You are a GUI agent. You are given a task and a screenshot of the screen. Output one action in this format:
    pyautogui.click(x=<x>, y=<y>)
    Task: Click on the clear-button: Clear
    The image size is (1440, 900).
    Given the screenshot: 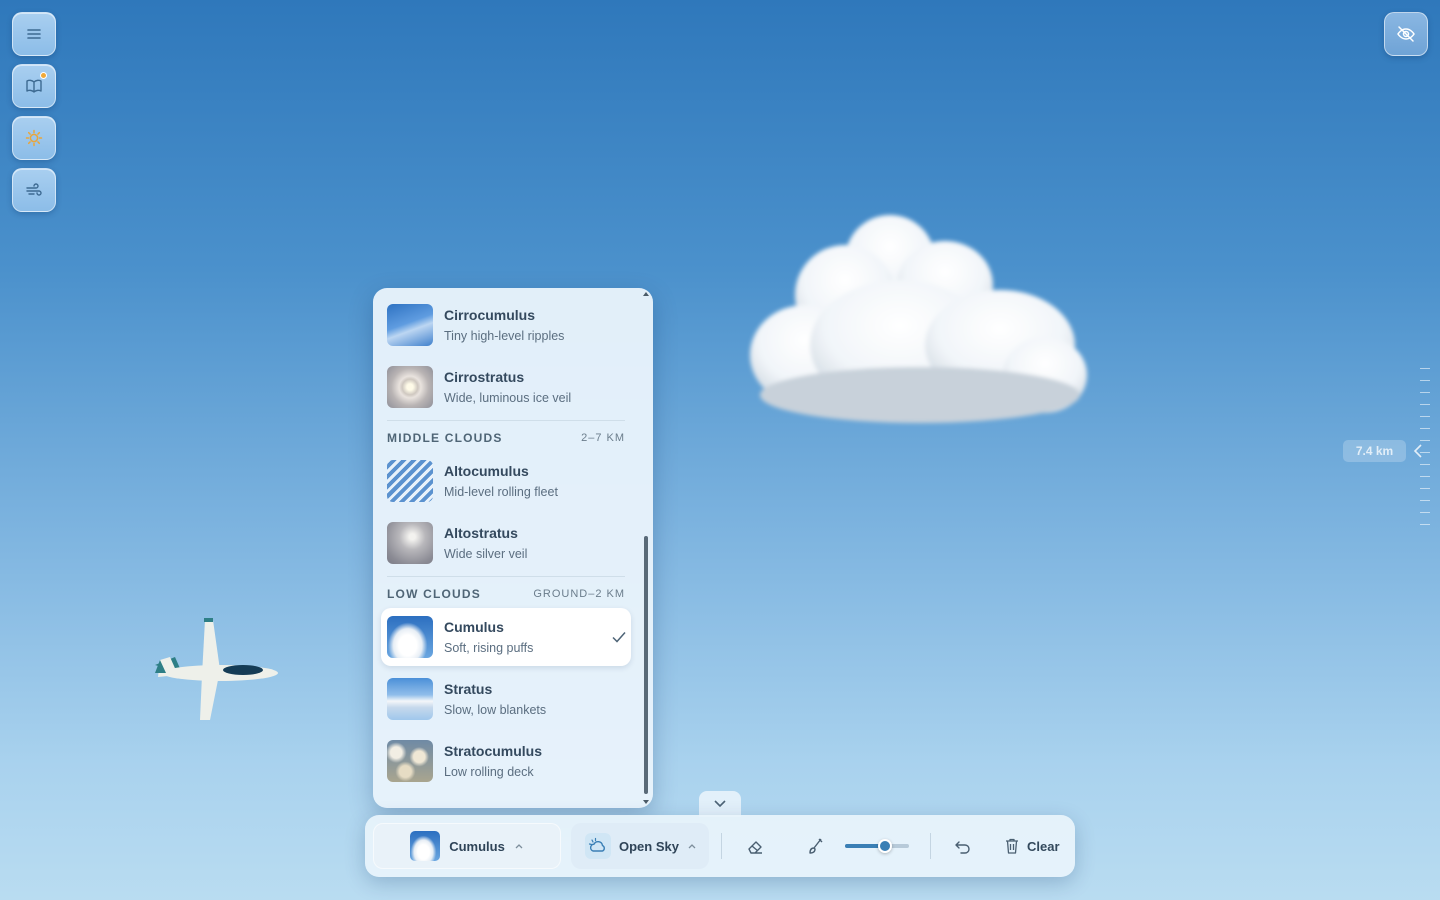 What is the action you would take?
    pyautogui.click(x=1031, y=846)
    